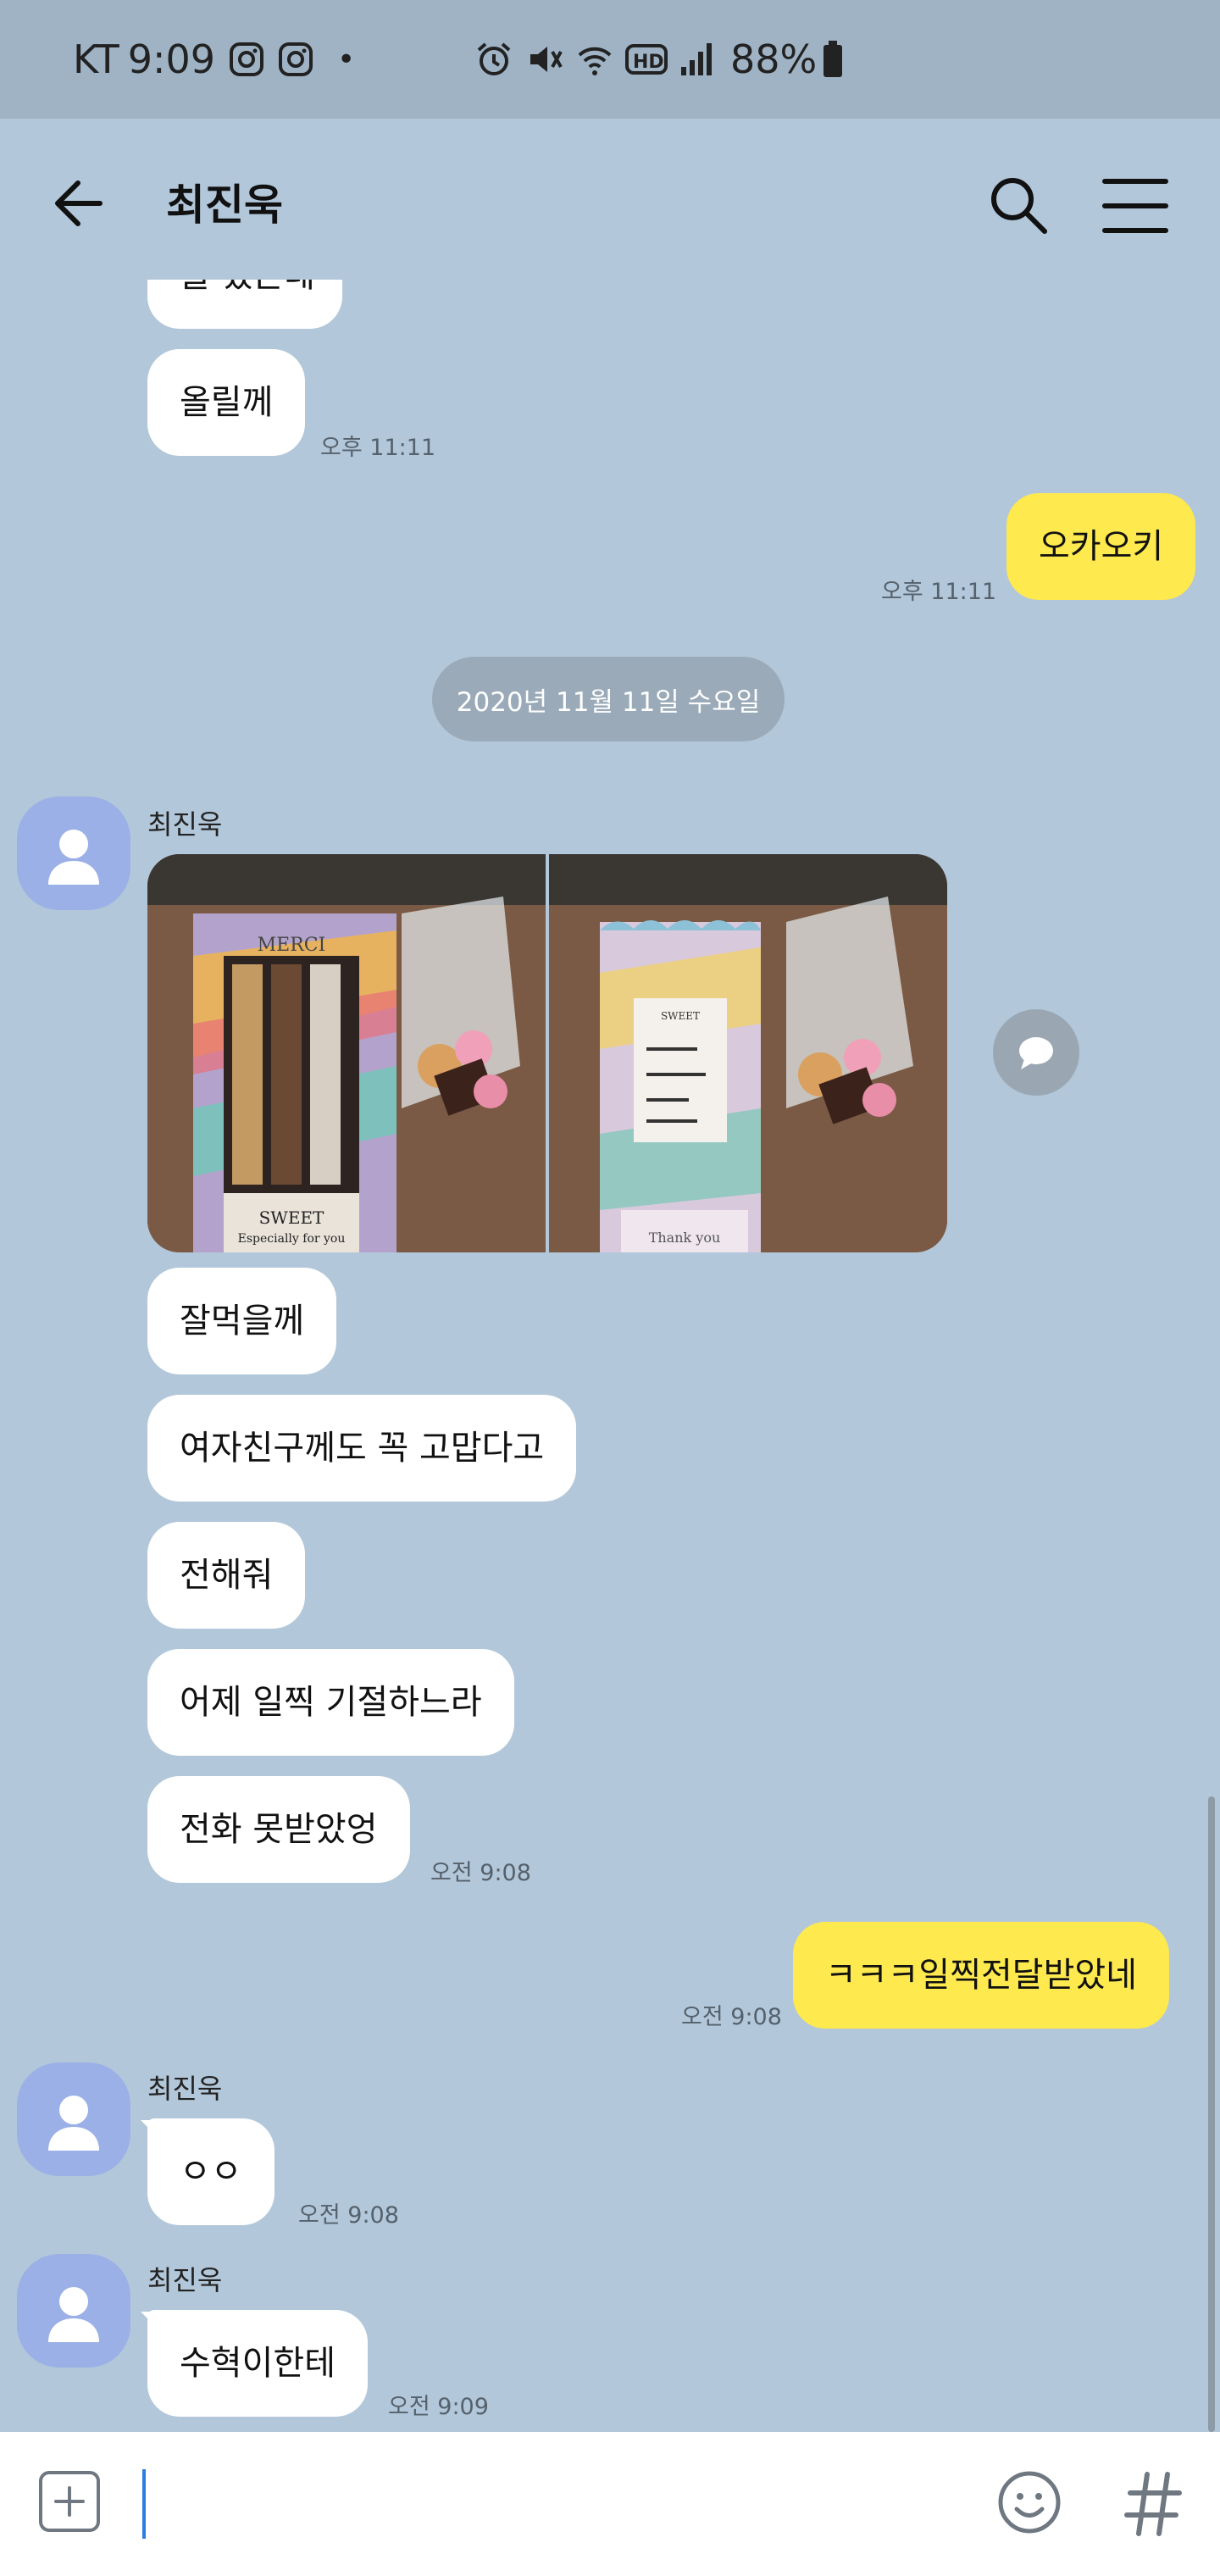 The image size is (1220, 2576). I want to click on my-message-bubble: ㅋㅋㅋ일찍전달받았네, so click(981, 1975).